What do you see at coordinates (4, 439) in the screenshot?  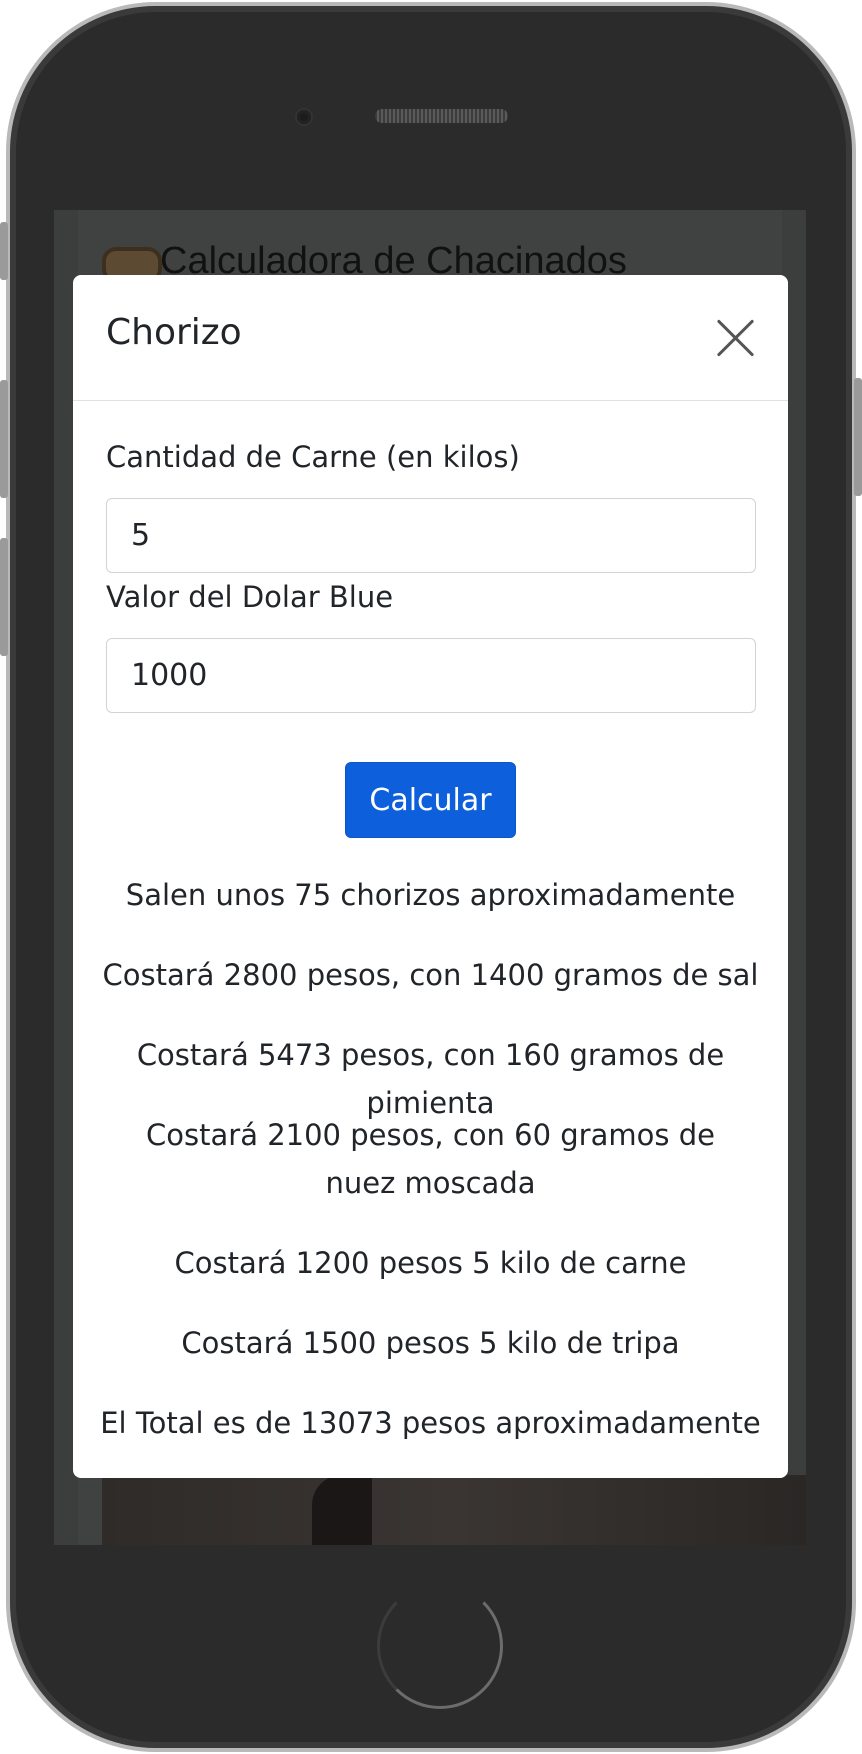 I see `volume-up-button` at bounding box center [4, 439].